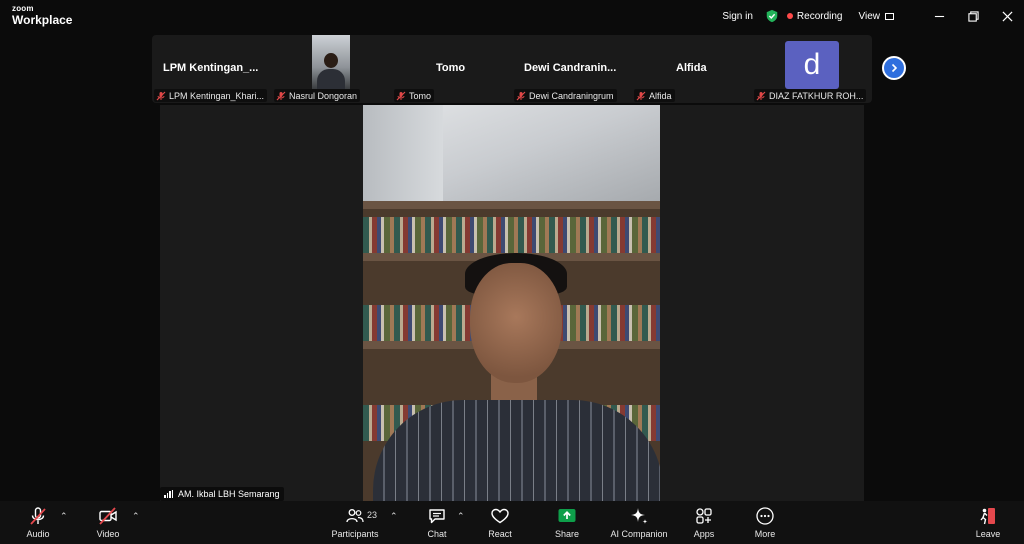 The height and width of the screenshot is (544, 1024). What do you see at coordinates (437, 534) in the screenshot?
I see `chat-label: Chat` at bounding box center [437, 534].